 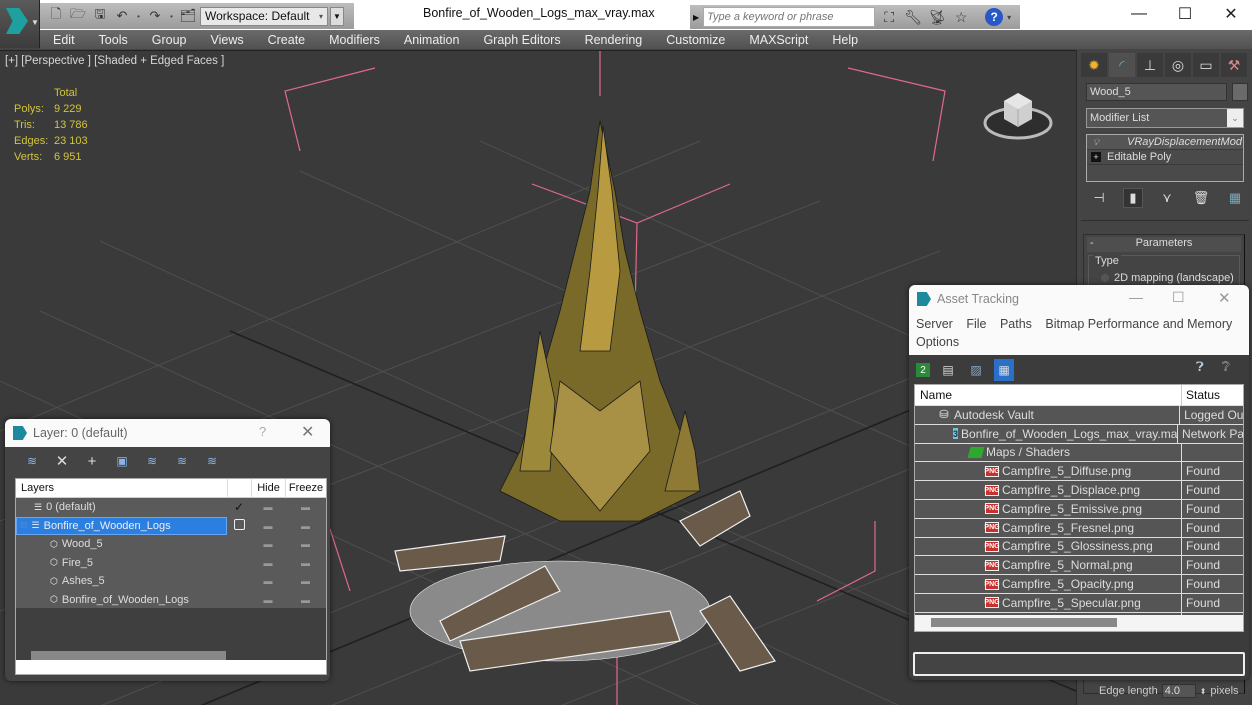 What do you see at coordinates (1018, 112) in the screenshot?
I see `viewcube-icon` at bounding box center [1018, 112].